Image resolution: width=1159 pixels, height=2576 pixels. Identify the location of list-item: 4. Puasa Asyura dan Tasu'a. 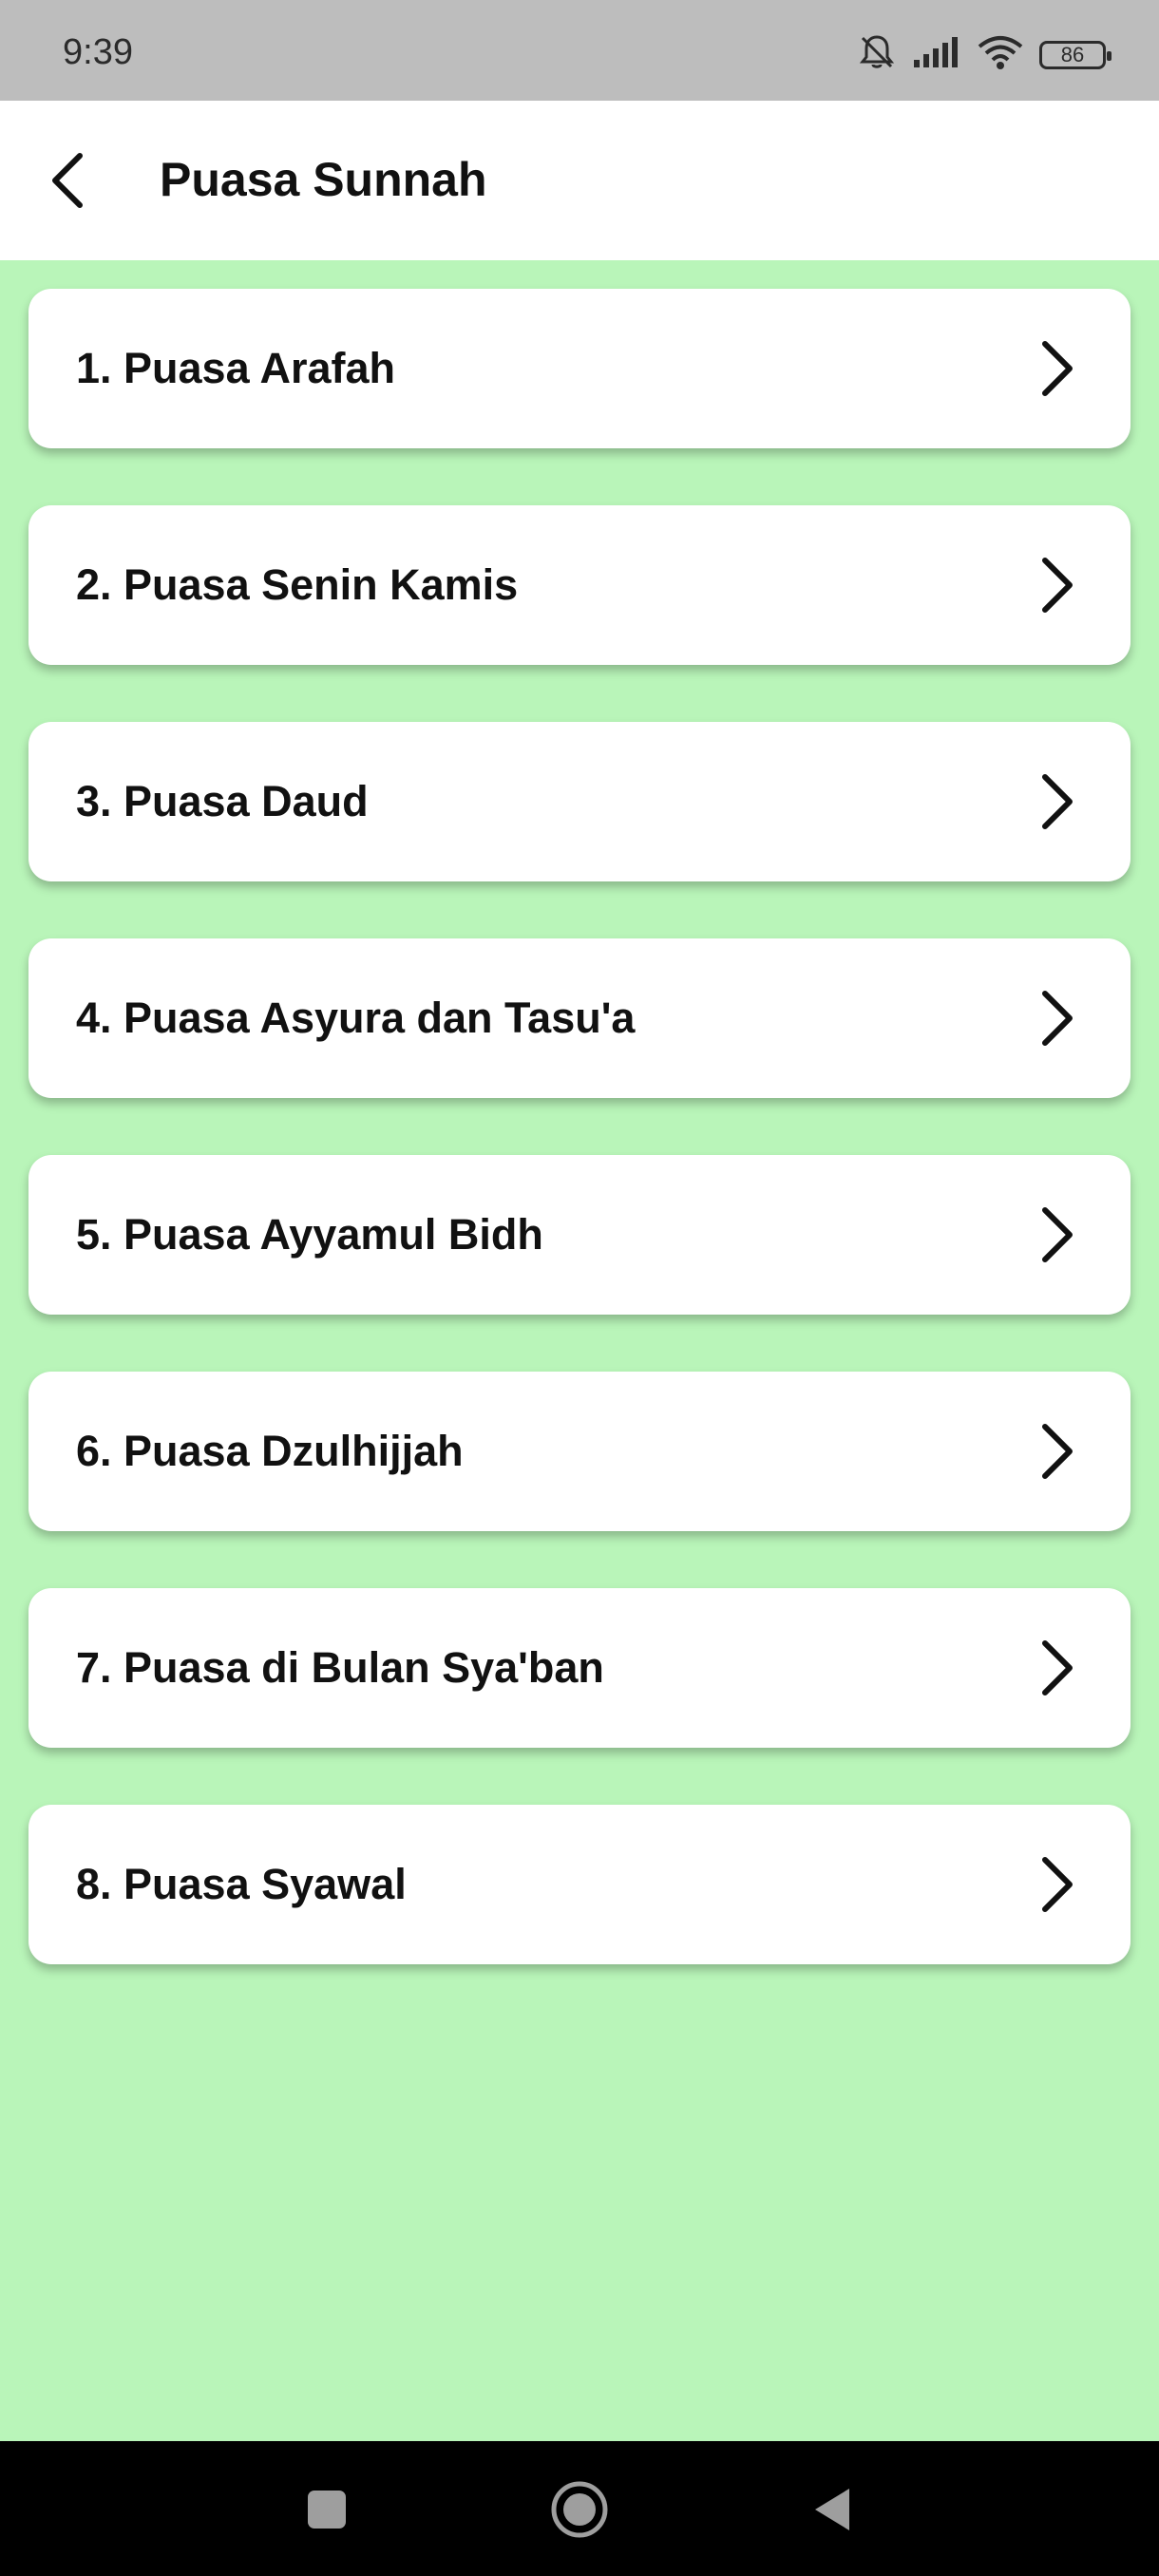
(579, 1018).